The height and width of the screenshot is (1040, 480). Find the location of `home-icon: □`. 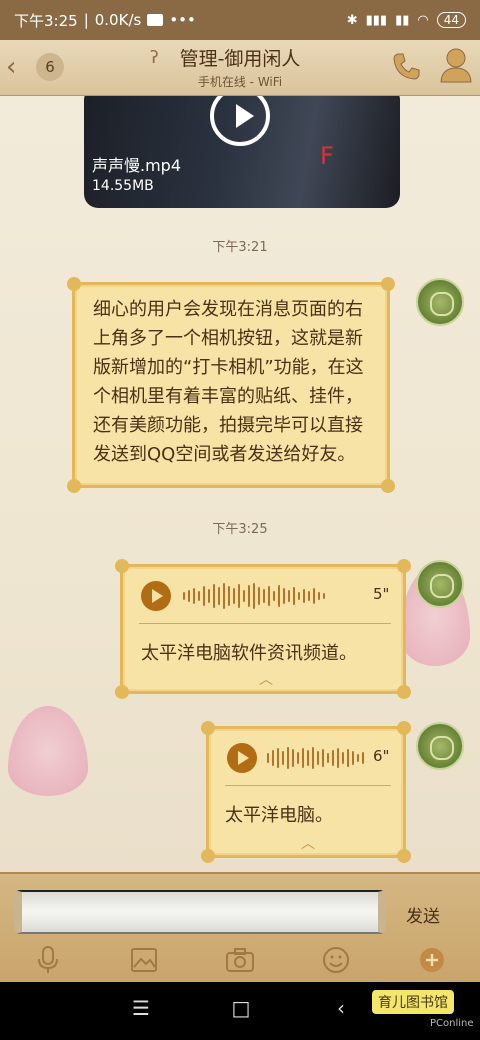

home-icon: □ is located at coordinates (241, 1011).